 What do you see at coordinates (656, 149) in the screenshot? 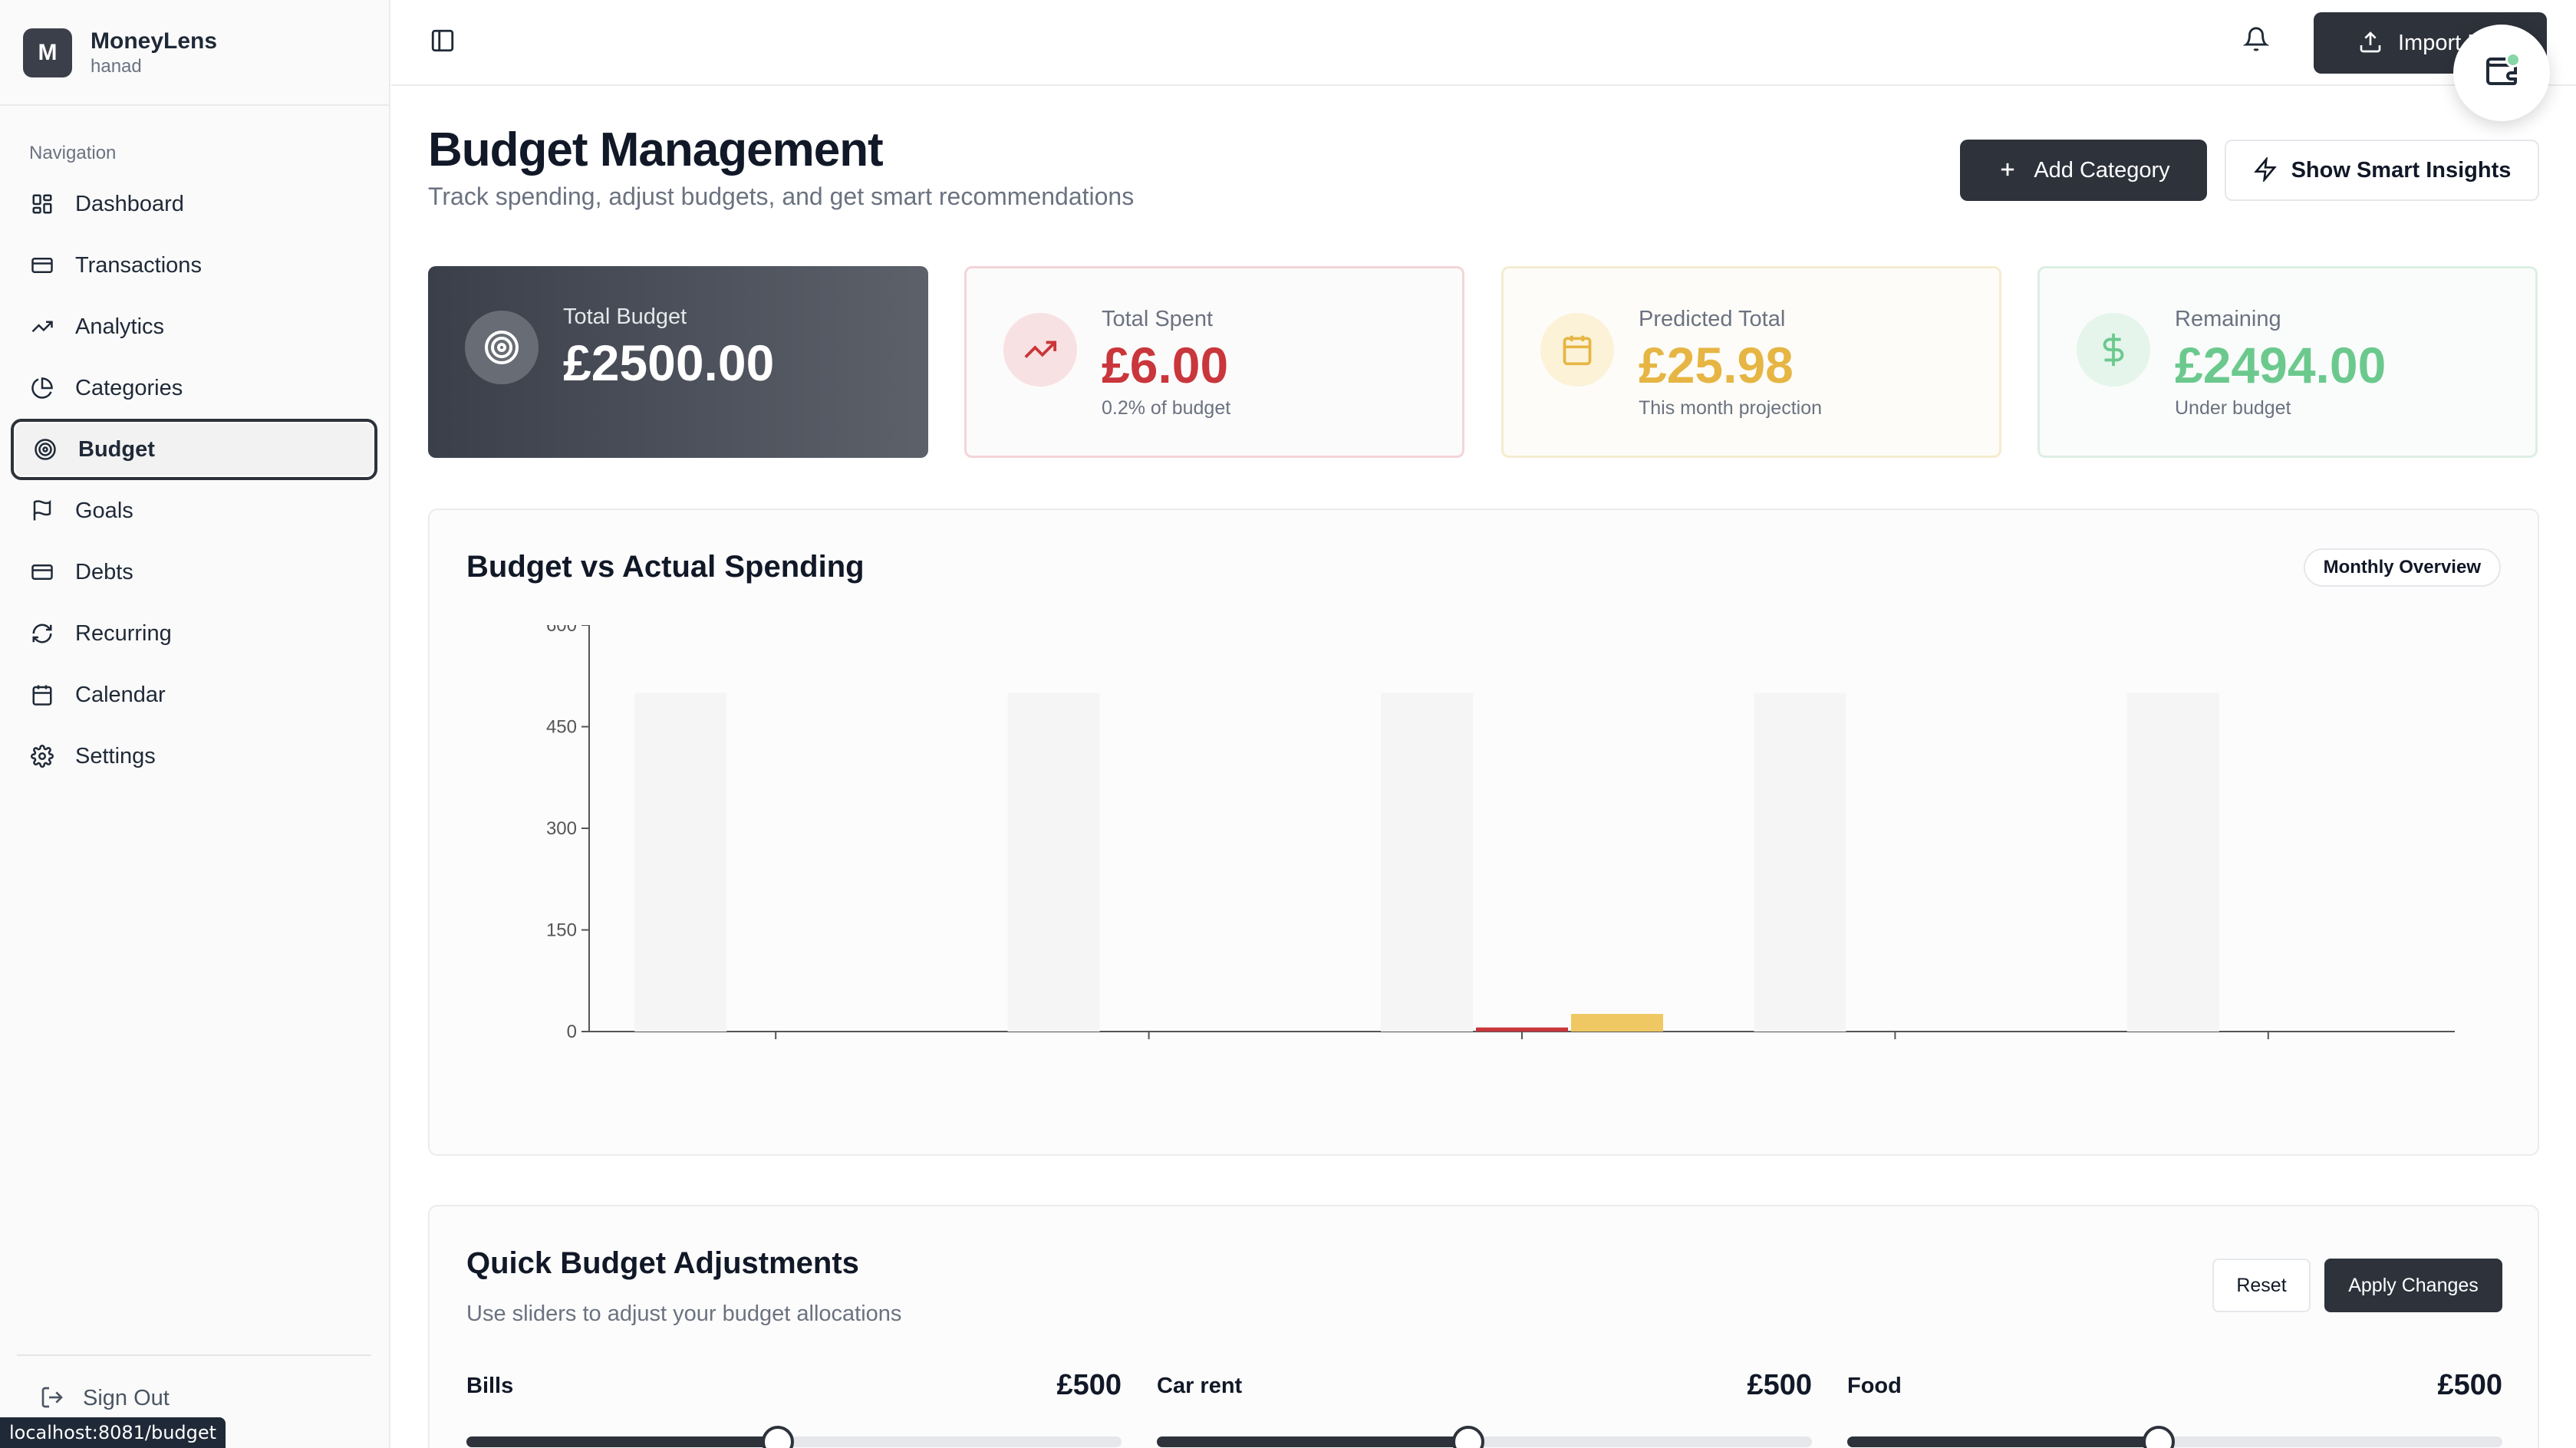
I see `page-title: Budget Management` at bounding box center [656, 149].